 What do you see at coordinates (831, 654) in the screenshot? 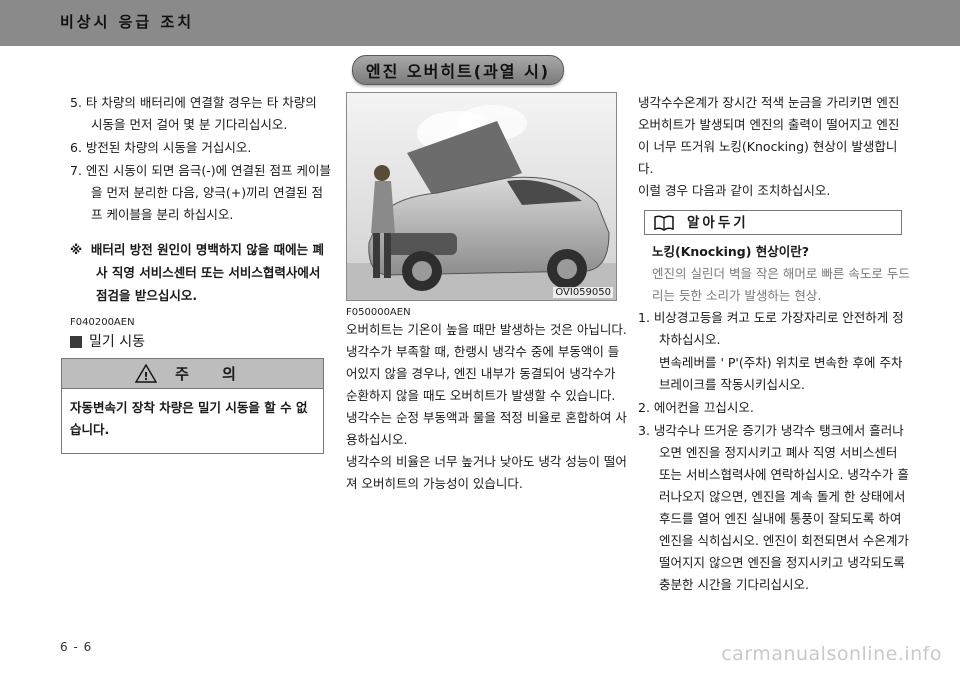
I see `watermark: carmanualsonline.info` at bounding box center [831, 654].